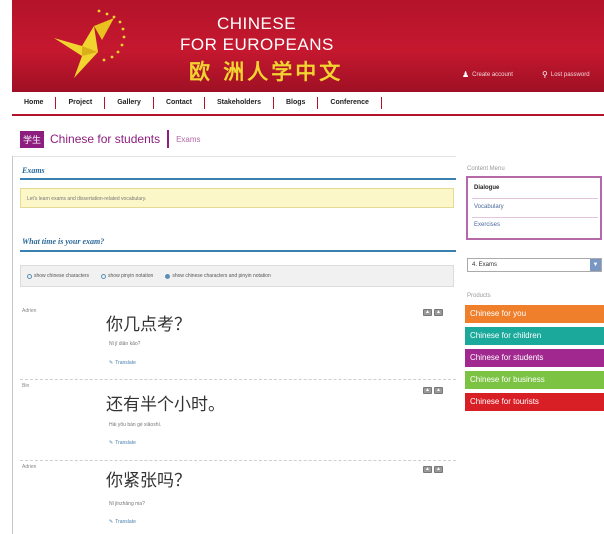 The height and width of the screenshot is (534, 604). Describe the element at coordinates (131, 276) in the screenshot. I see `option-label: show pinyin notation` at that location.